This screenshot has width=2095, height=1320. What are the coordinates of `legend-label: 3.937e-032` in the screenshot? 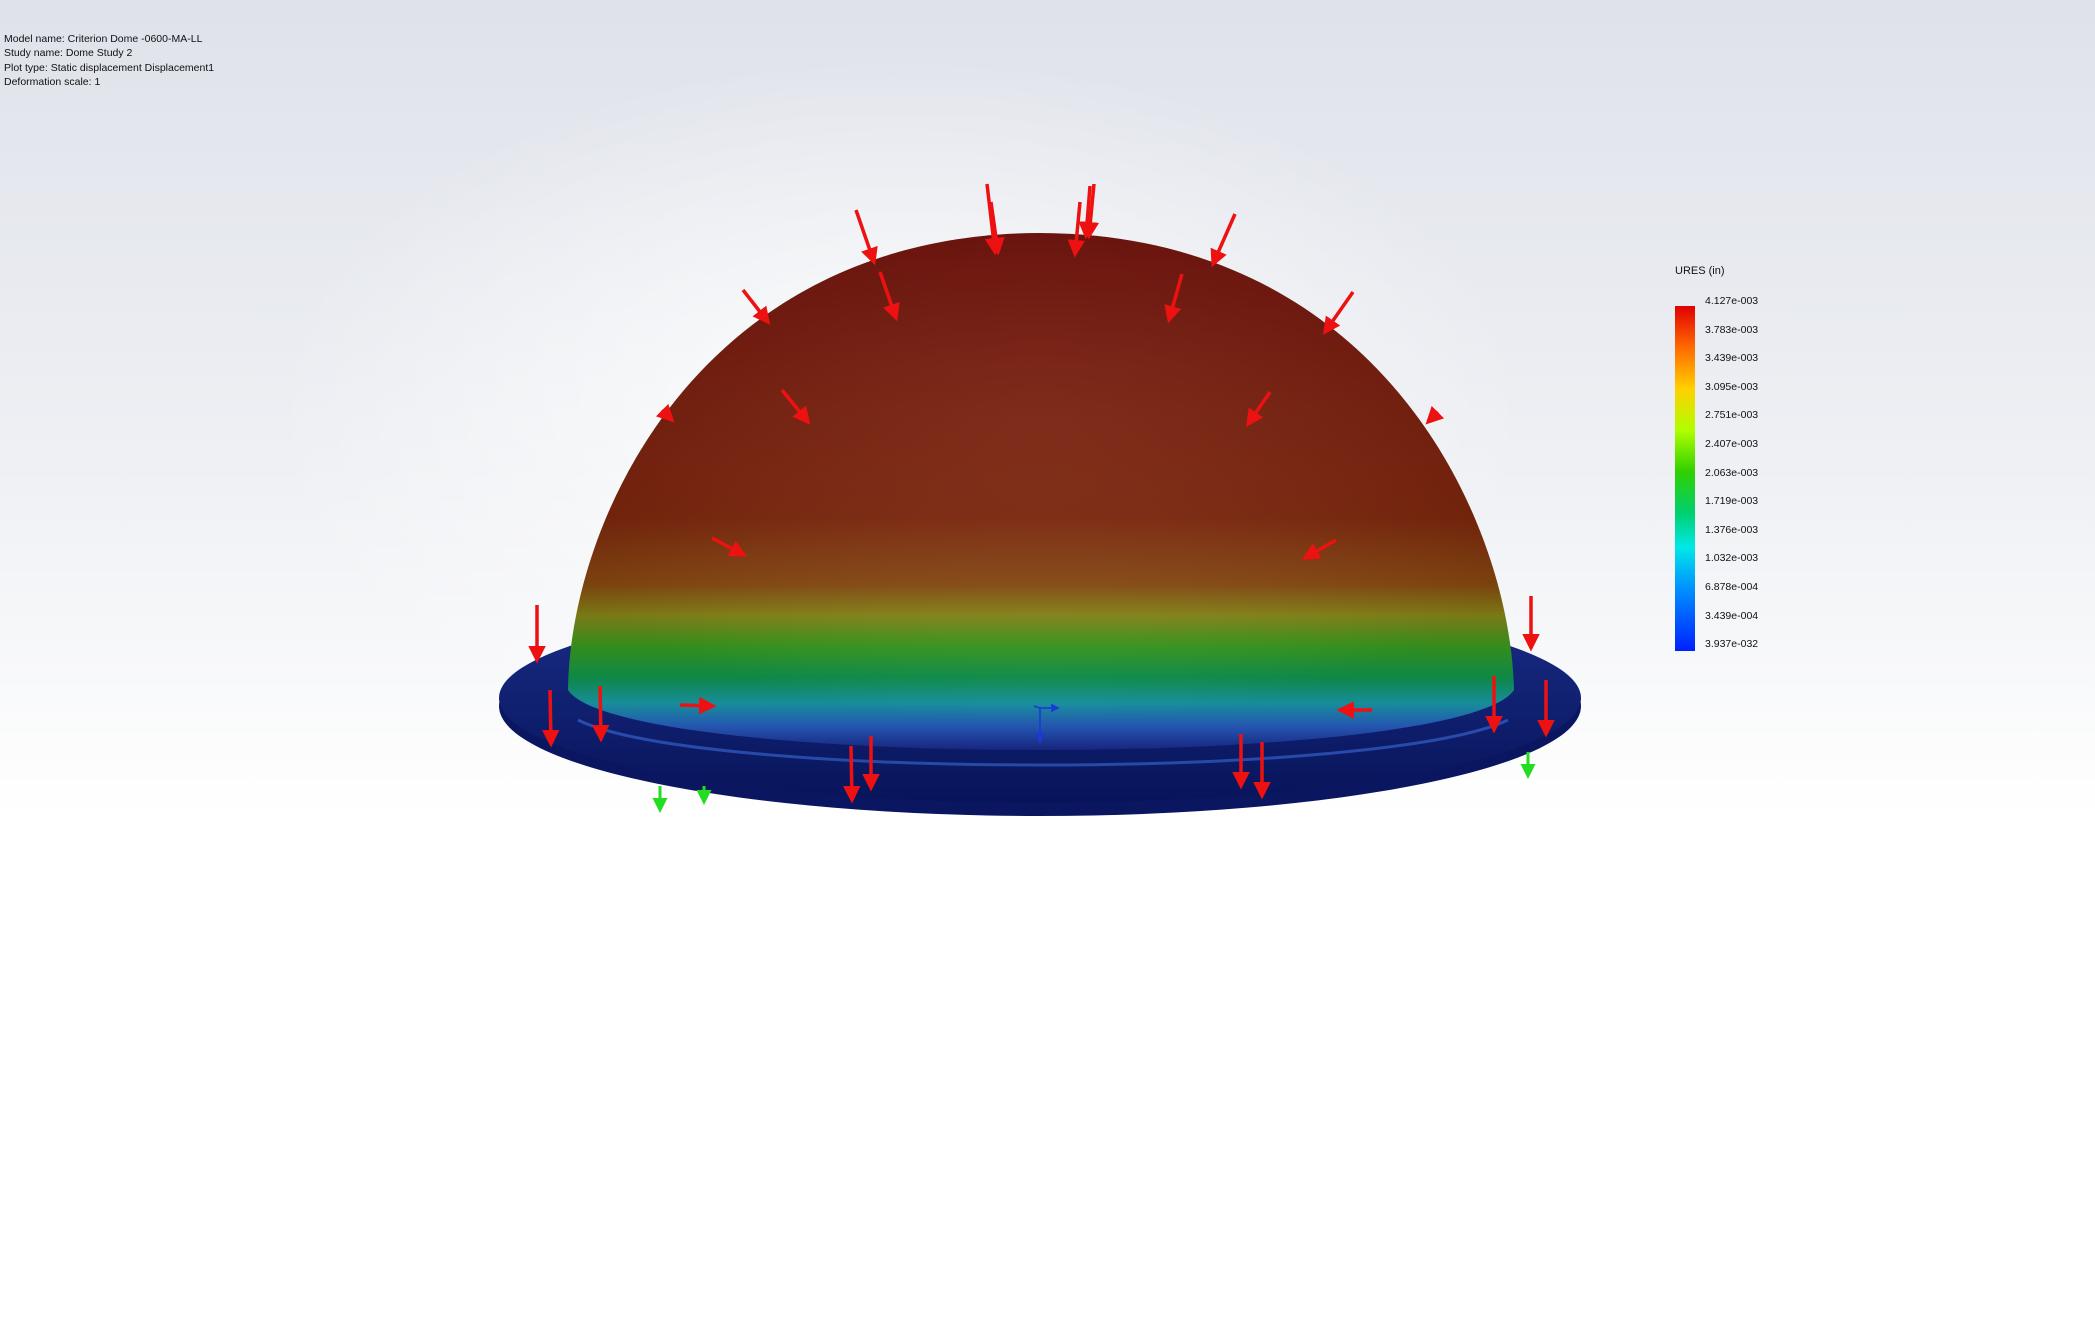 It's located at (1732, 644).